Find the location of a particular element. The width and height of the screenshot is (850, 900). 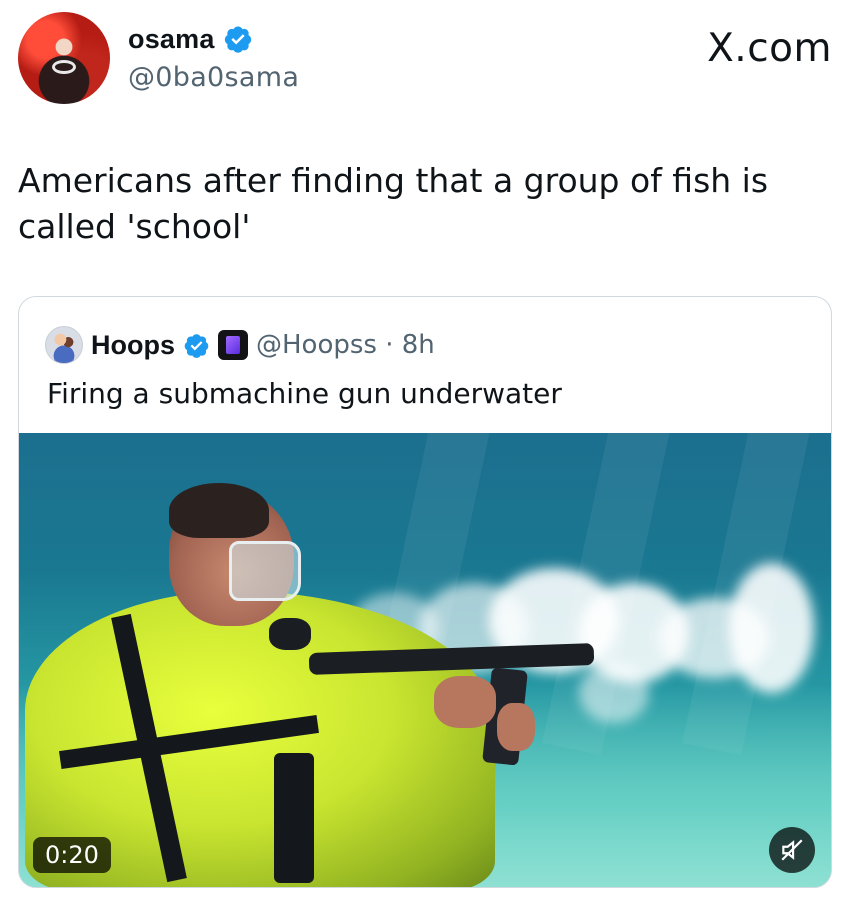

author-avatar is located at coordinates (64, 58).